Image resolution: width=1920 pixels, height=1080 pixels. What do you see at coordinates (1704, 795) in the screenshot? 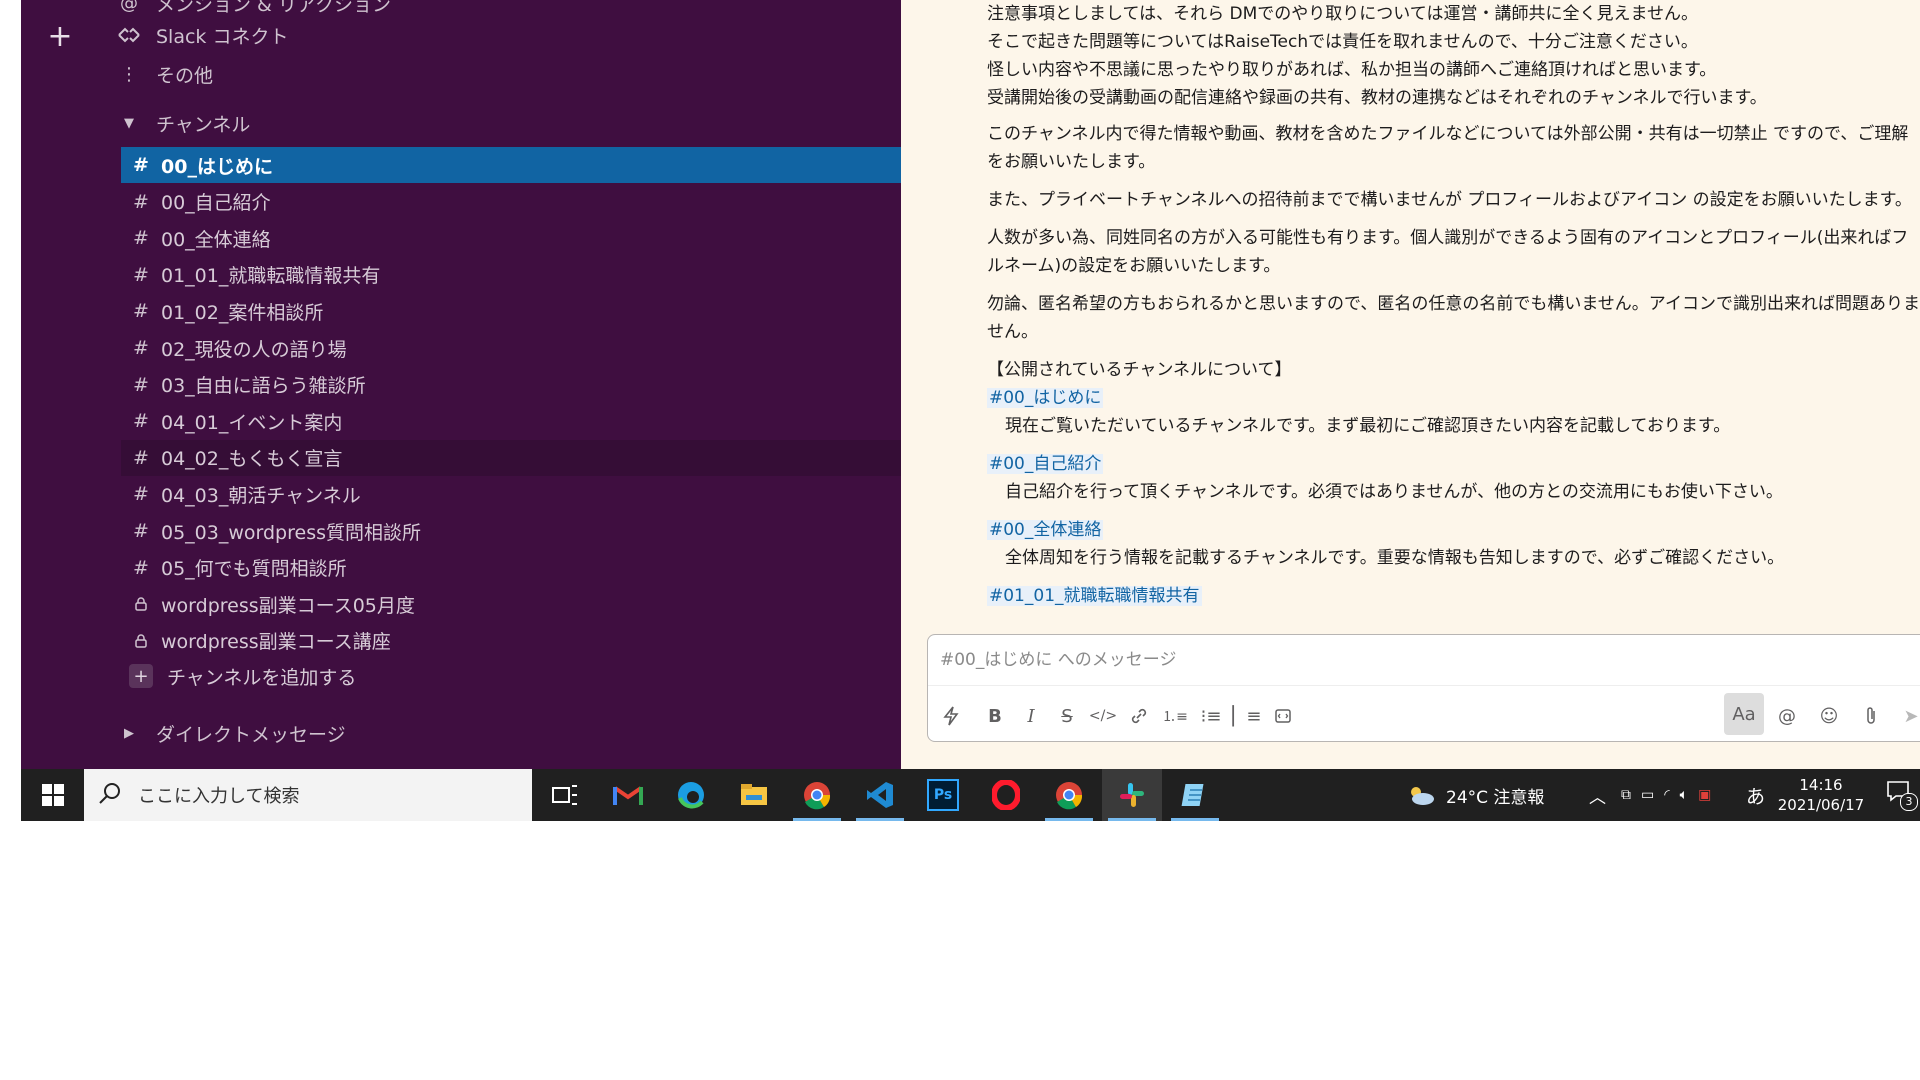
I see `gift-icon: ▣` at bounding box center [1704, 795].